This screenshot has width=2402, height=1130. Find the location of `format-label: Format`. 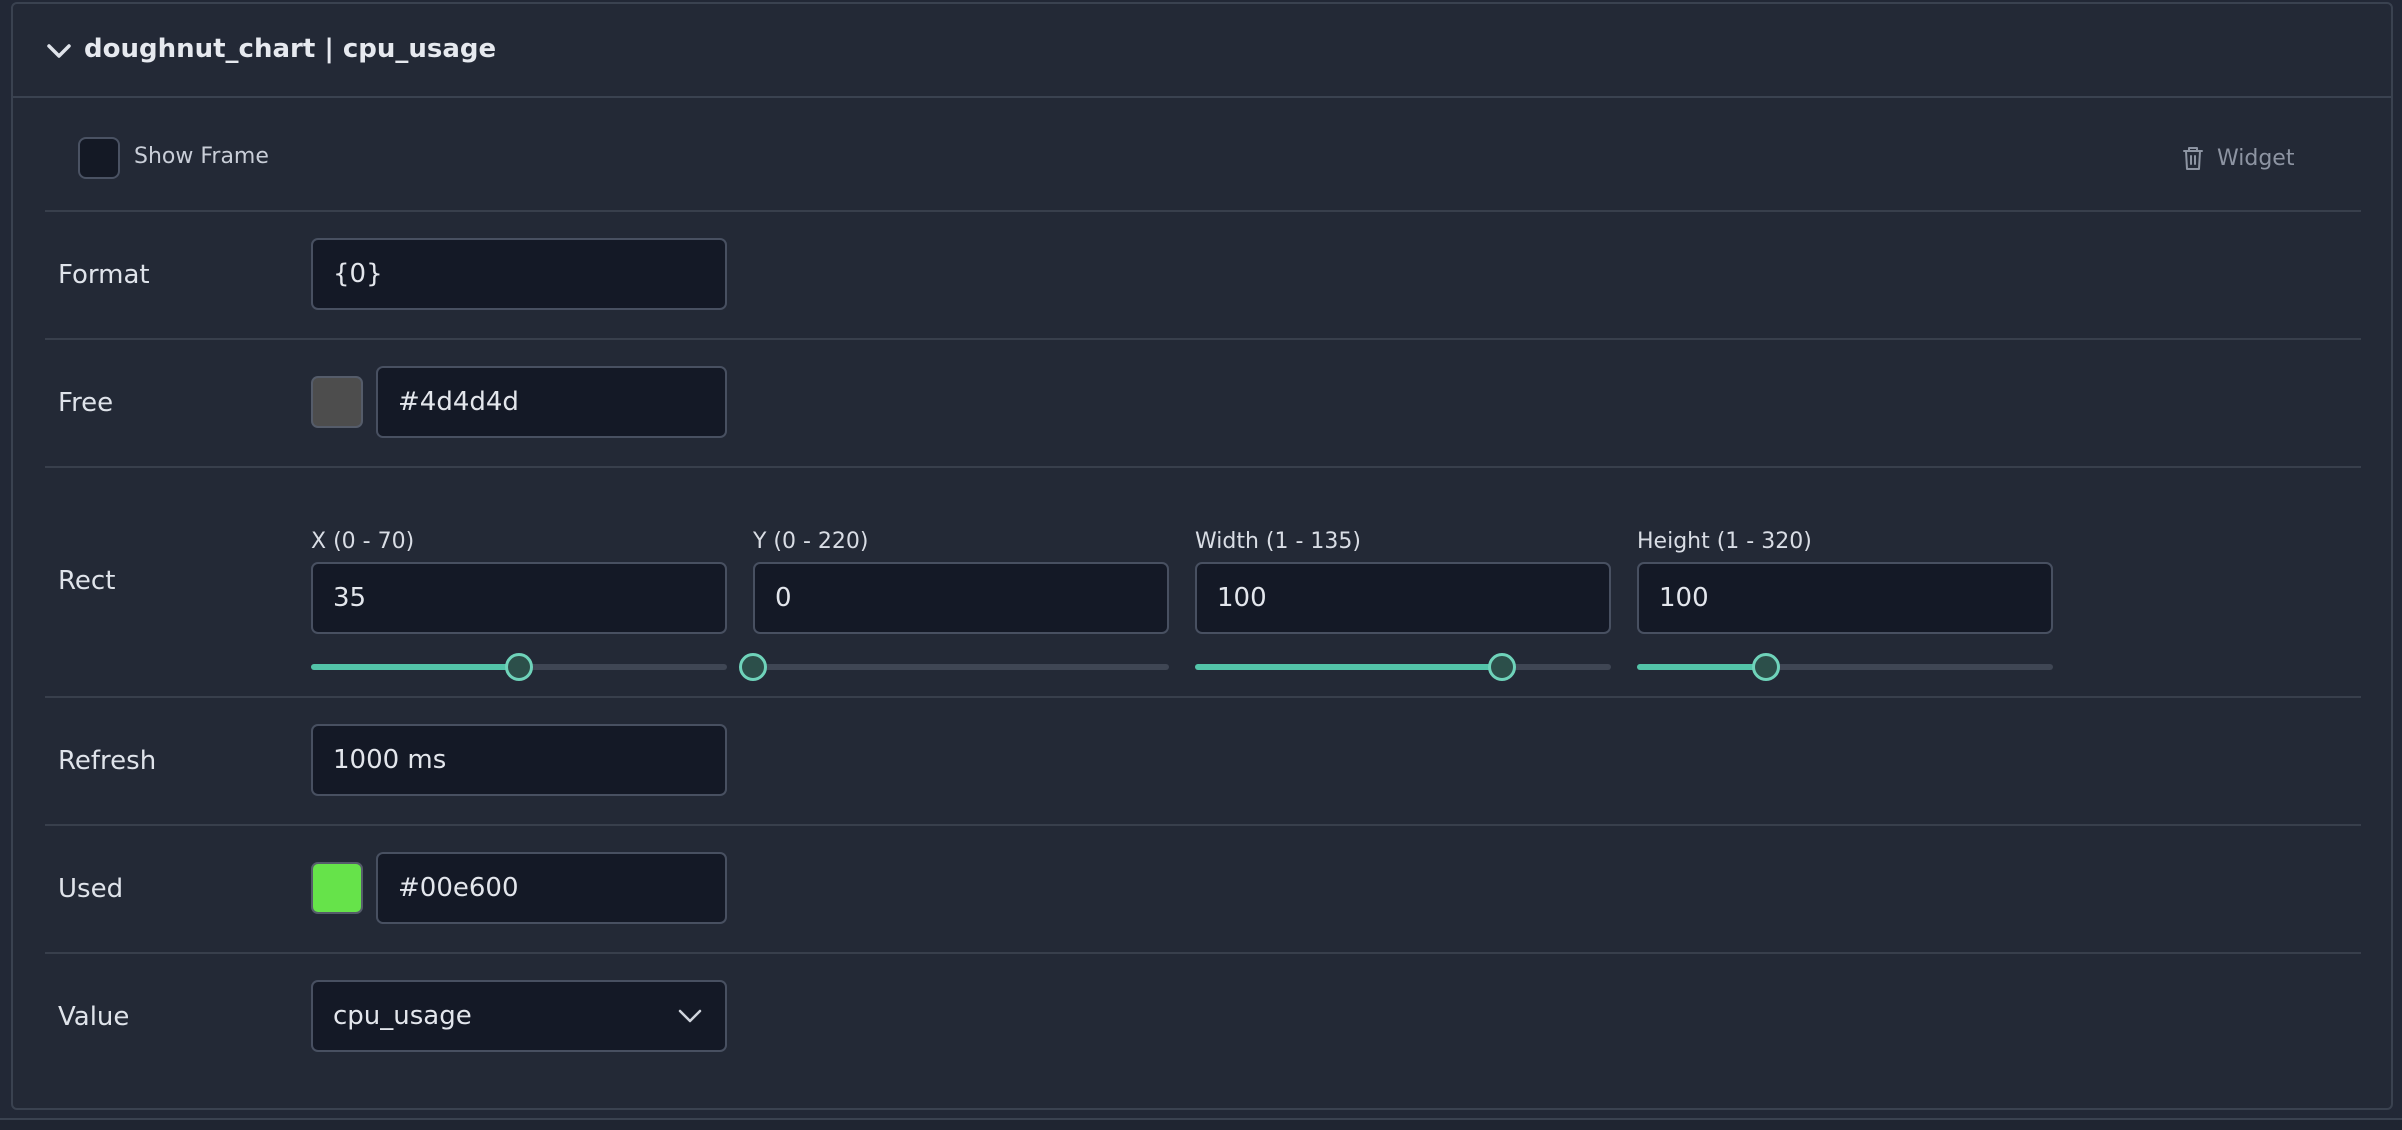

format-label: Format is located at coordinates (104, 275).